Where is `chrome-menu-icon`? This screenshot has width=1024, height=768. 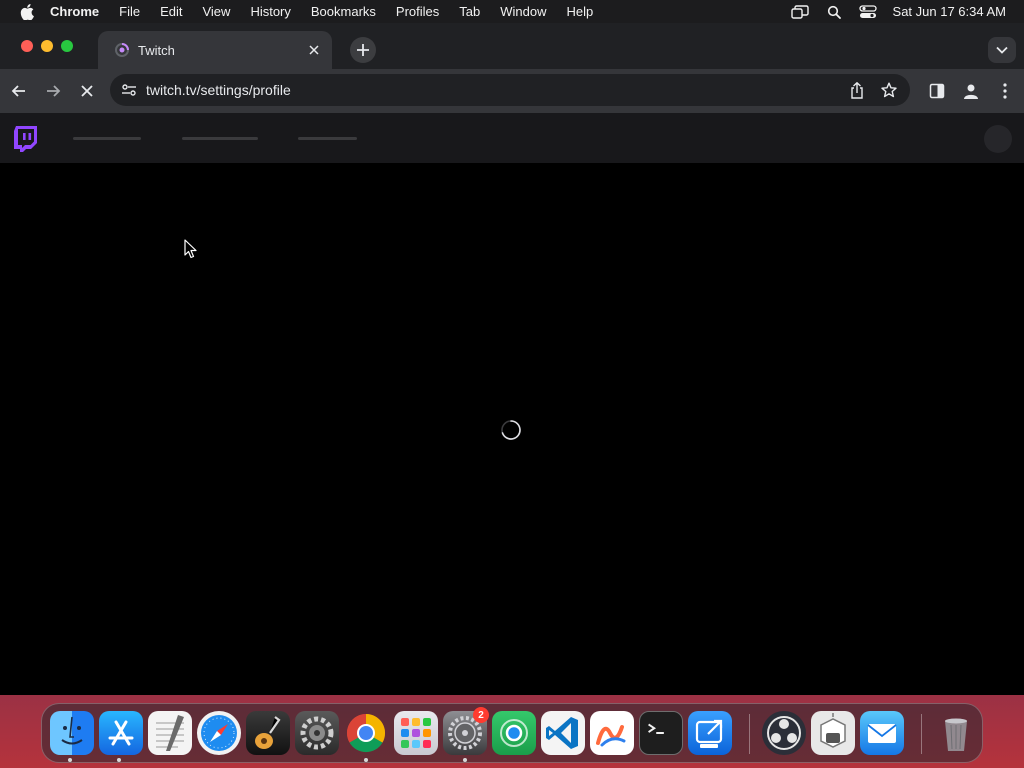
chrome-menu-icon is located at coordinates (1005, 91).